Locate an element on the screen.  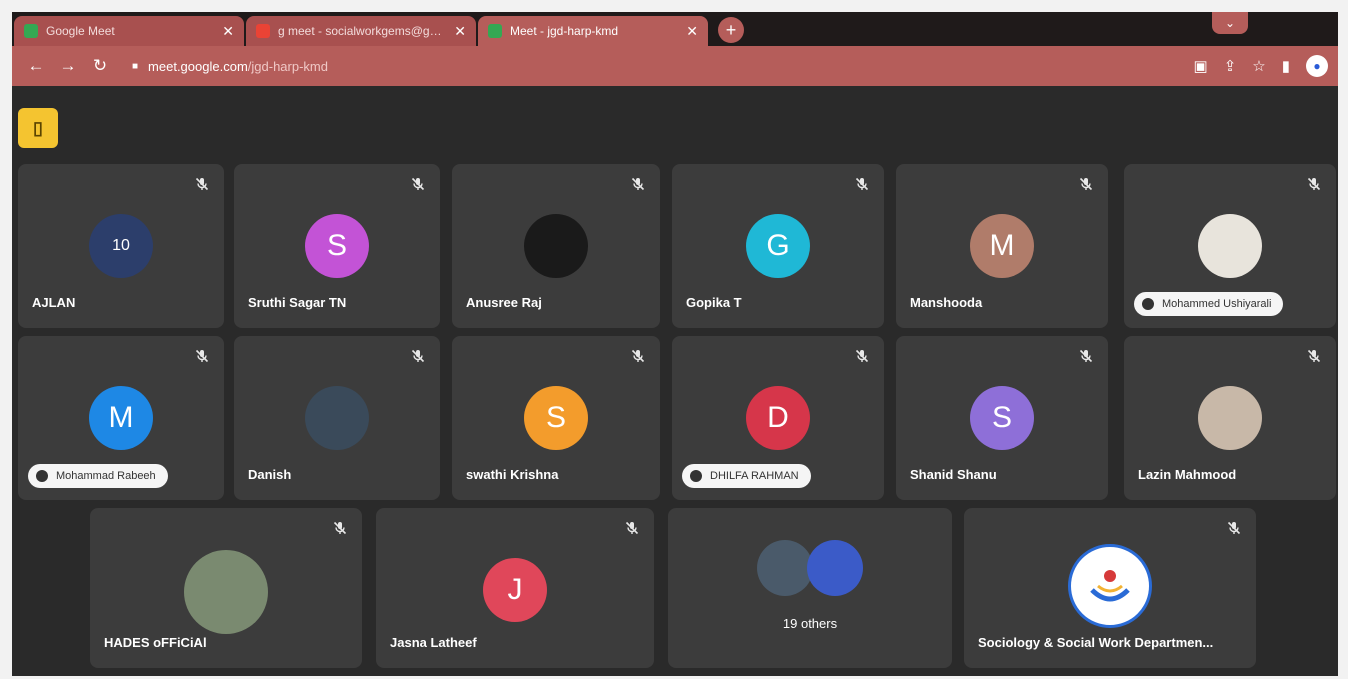
tab-google-meet: Google Meet ✕ is located at coordinates (129, 31).